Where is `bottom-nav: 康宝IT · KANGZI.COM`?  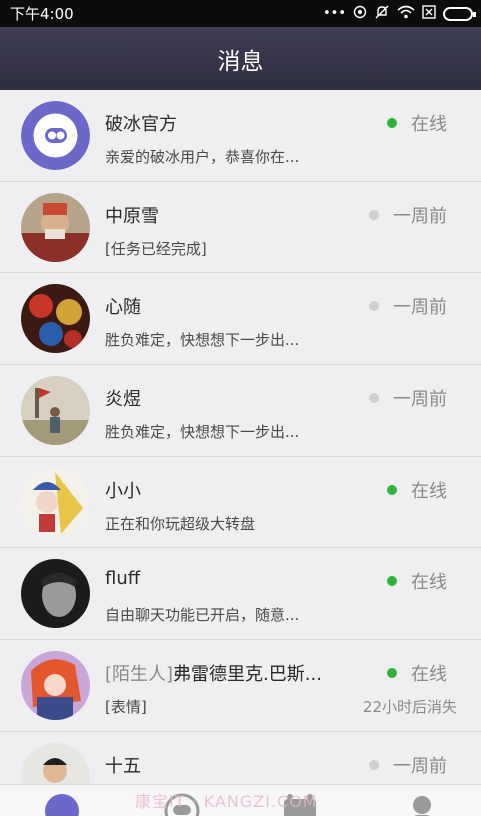
bottom-nav: 康宝IT · KANGZI.COM is located at coordinates (240, 800).